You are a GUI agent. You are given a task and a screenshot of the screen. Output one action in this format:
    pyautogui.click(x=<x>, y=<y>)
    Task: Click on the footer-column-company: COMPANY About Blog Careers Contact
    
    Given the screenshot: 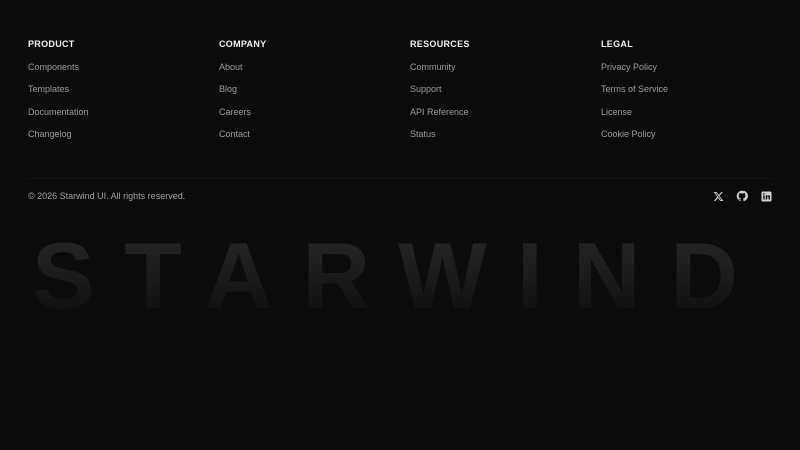 What is the action you would take?
    pyautogui.click(x=304, y=94)
    